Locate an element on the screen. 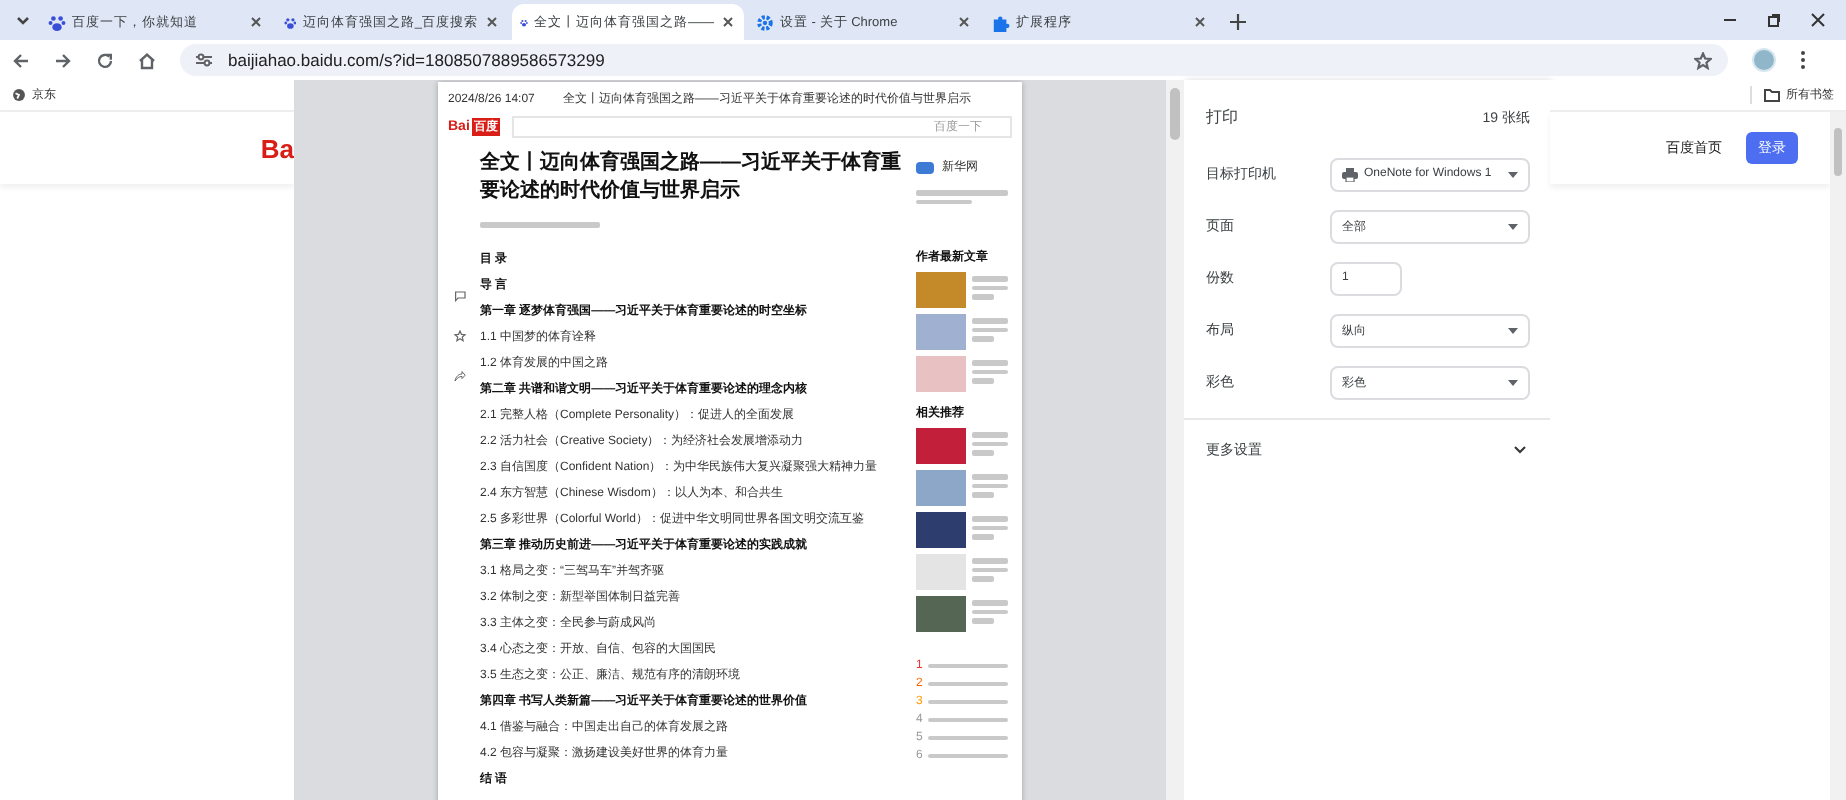  article-title: 全文丨迈向体育强国之路——习近平关于体育重要论述的时代价值与世界启示 is located at coordinates (691, 178).